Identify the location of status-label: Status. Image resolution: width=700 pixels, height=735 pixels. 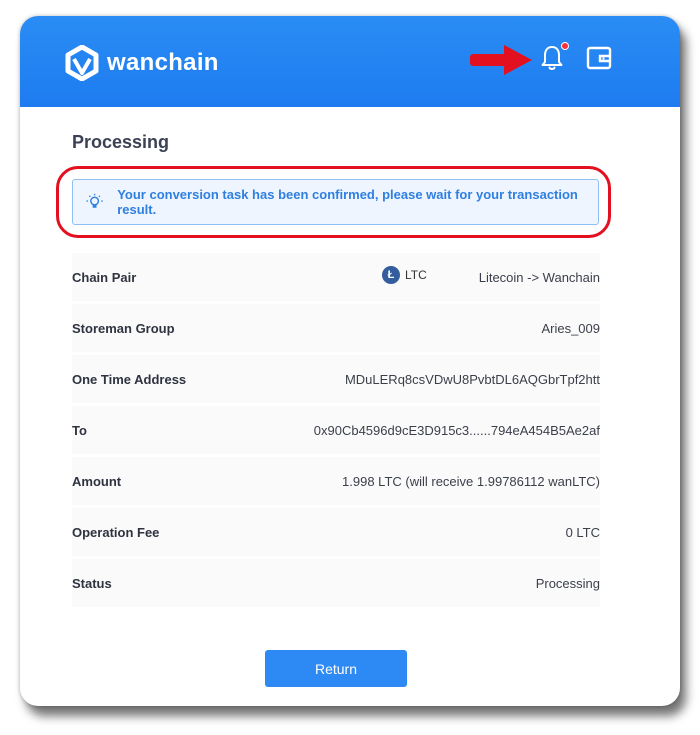
(92, 583).